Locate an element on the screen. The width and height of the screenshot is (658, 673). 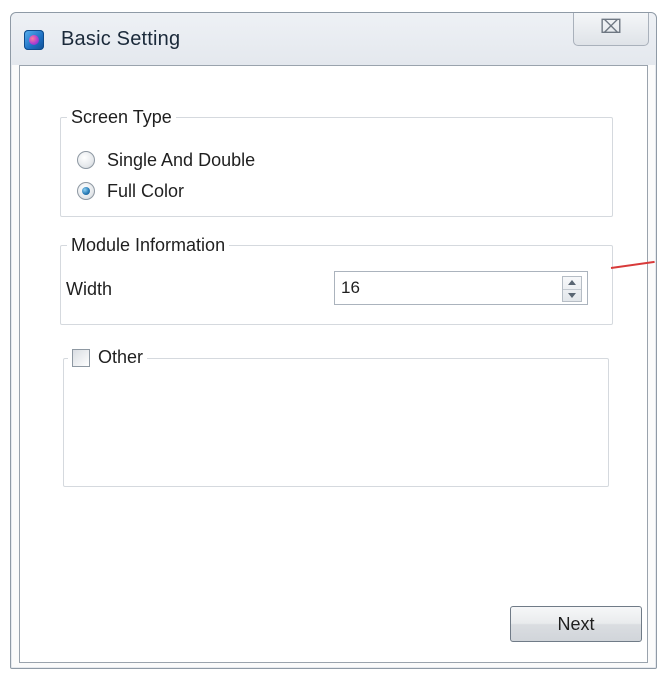
arrow-up-icon is located at coordinates (572, 283).